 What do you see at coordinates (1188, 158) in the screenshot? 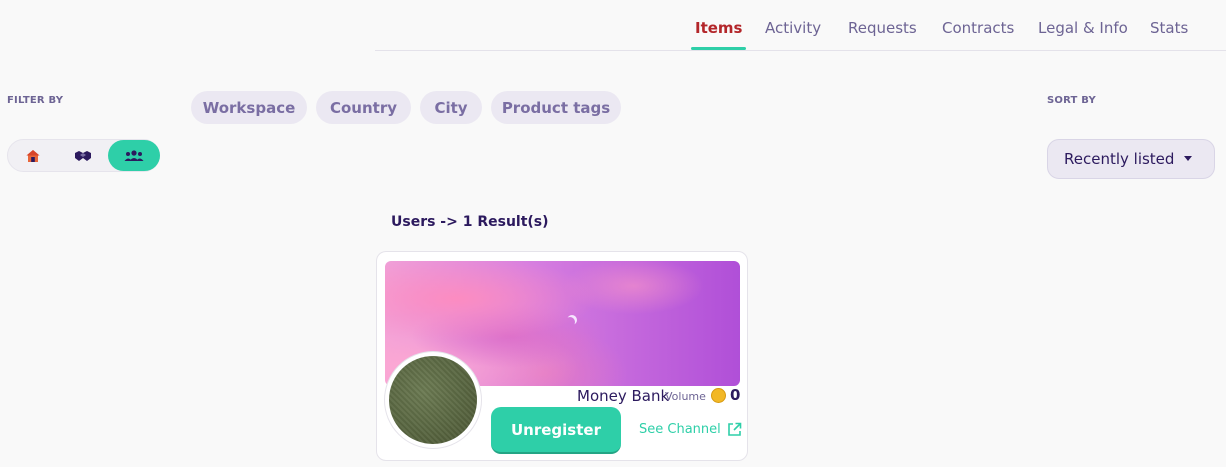
I see `caret-down-icon` at bounding box center [1188, 158].